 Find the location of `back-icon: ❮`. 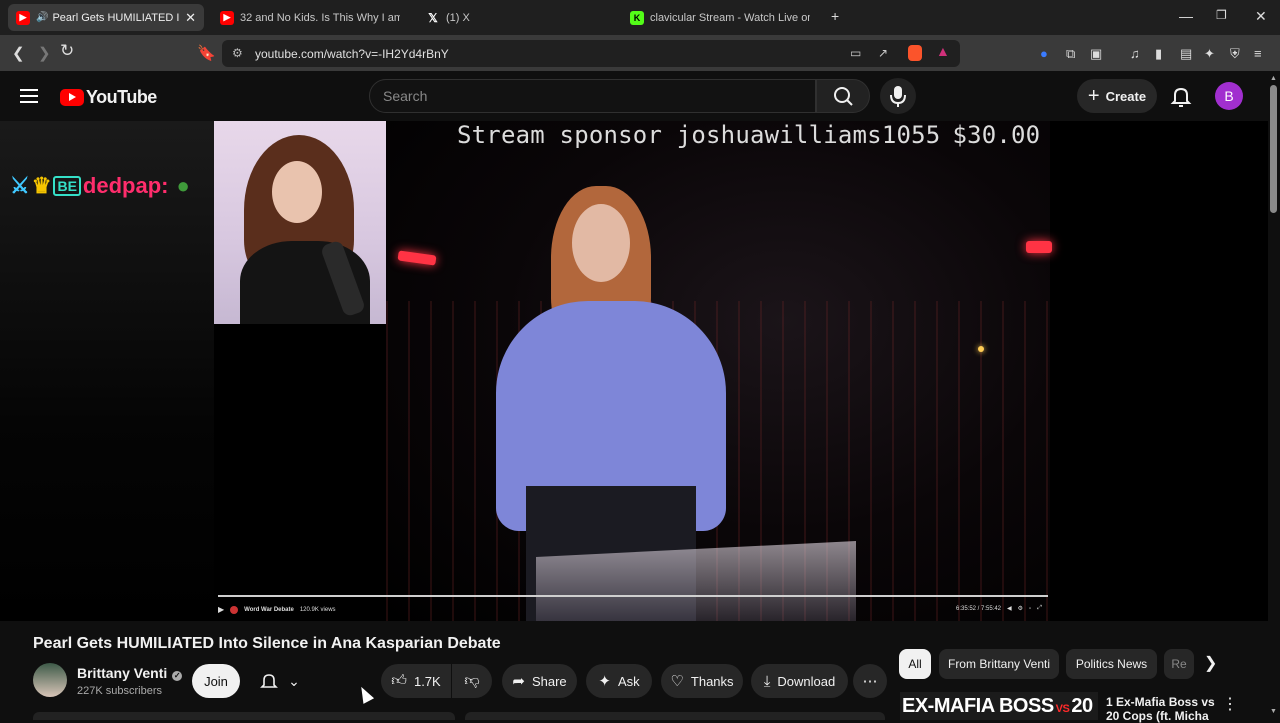

back-icon: ❮ is located at coordinates (18, 53).